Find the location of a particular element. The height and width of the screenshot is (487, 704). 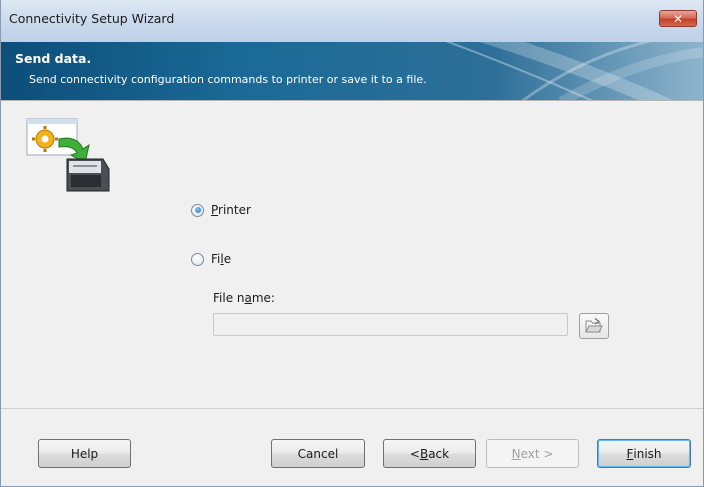

printer-settings-icon is located at coordinates (70, 159).